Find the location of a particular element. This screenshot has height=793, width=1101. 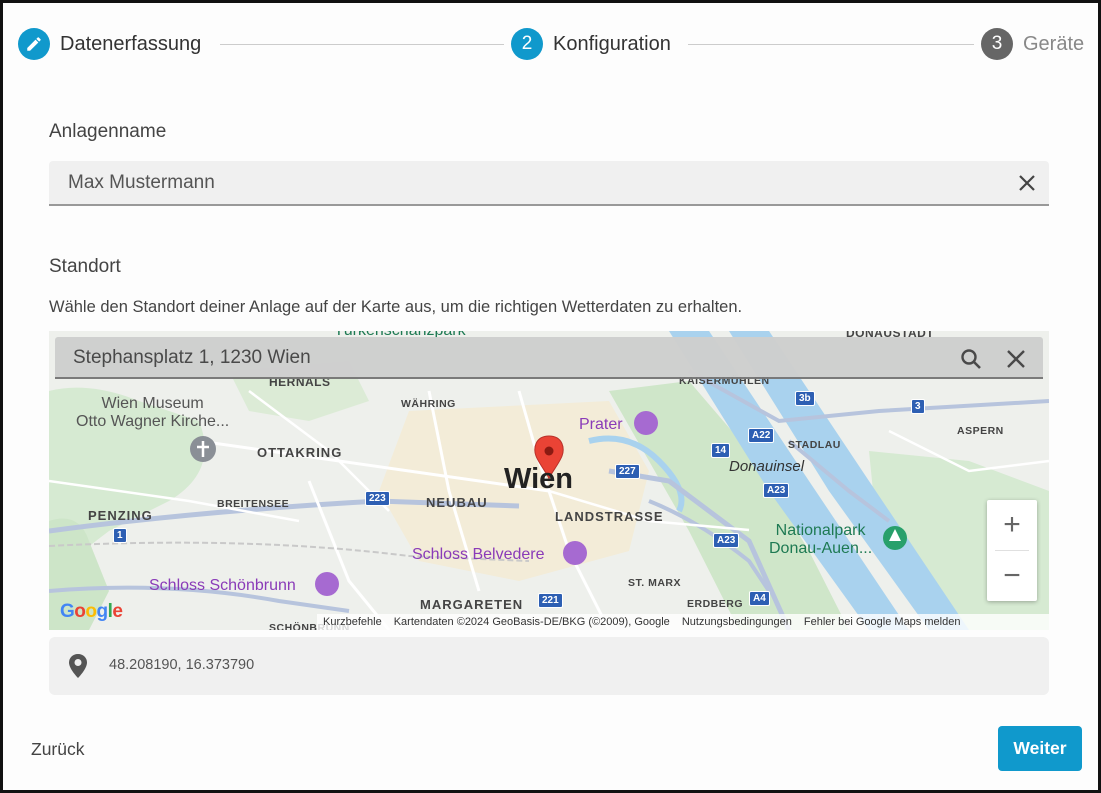

coordinates-box: 48.208190, 16.373790 is located at coordinates (549, 666).